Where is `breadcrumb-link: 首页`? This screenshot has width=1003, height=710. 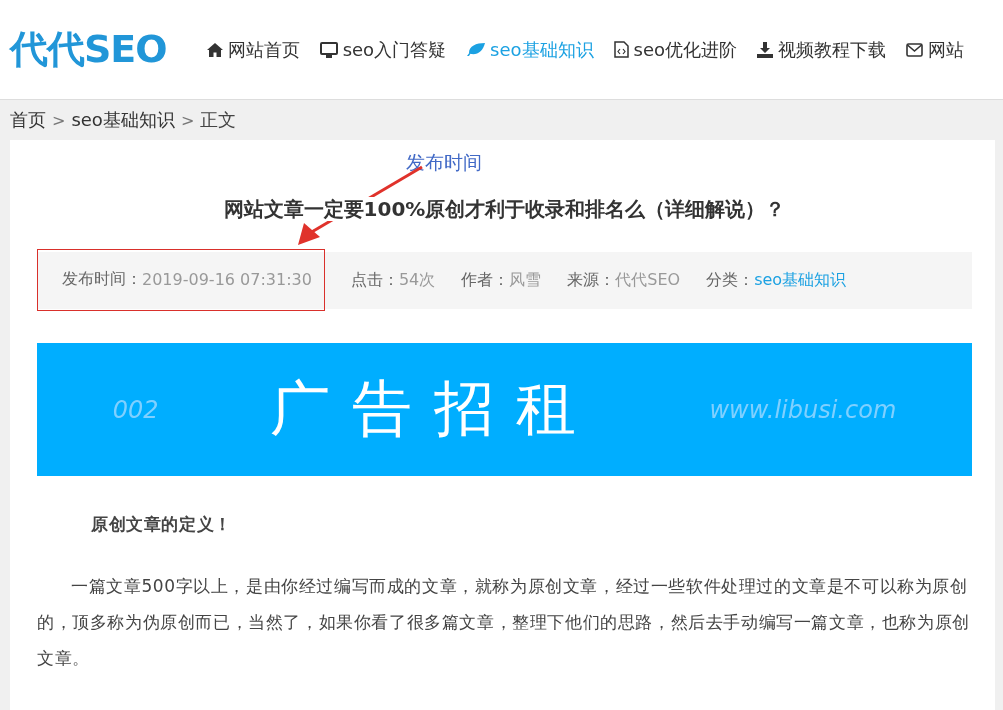 breadcrumb-link: 首页 is located at coordinates (28, 120).